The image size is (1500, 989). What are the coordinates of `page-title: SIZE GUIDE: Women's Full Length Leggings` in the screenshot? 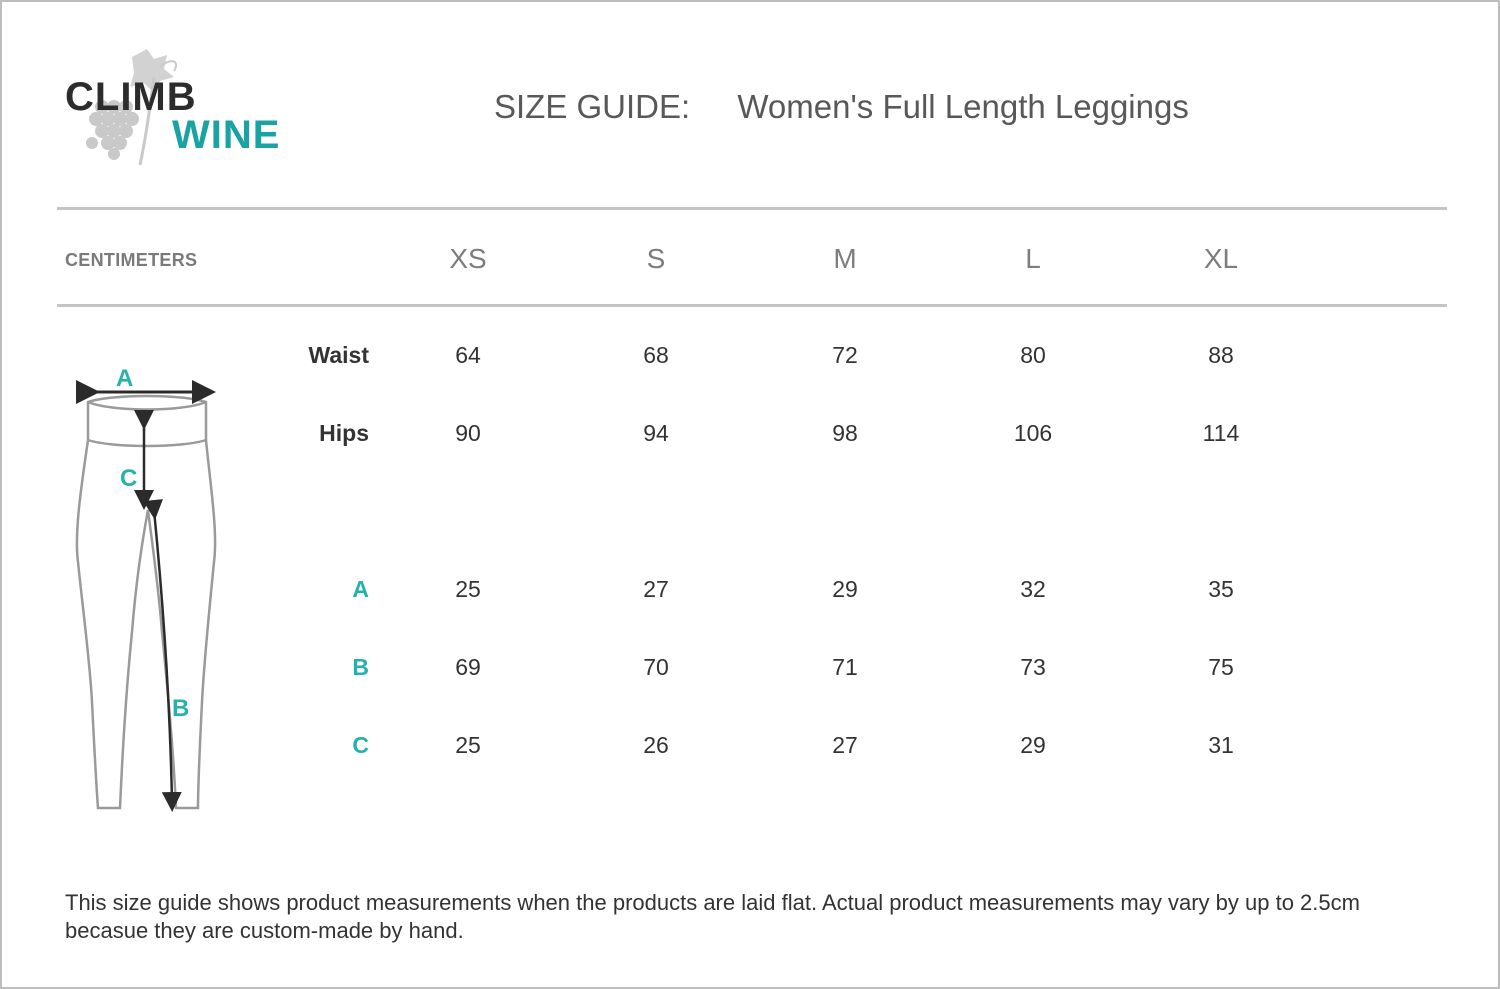 It's located at (841, 107).